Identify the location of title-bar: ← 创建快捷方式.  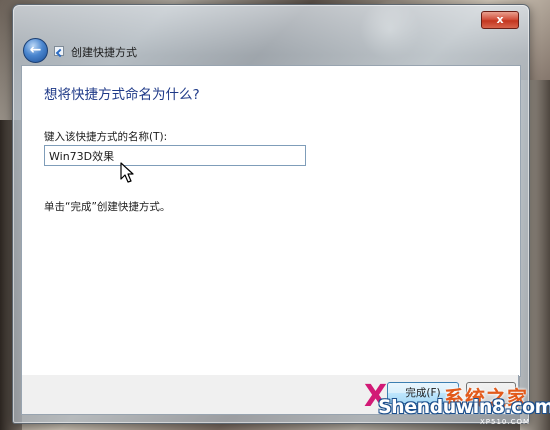
(261, 51).